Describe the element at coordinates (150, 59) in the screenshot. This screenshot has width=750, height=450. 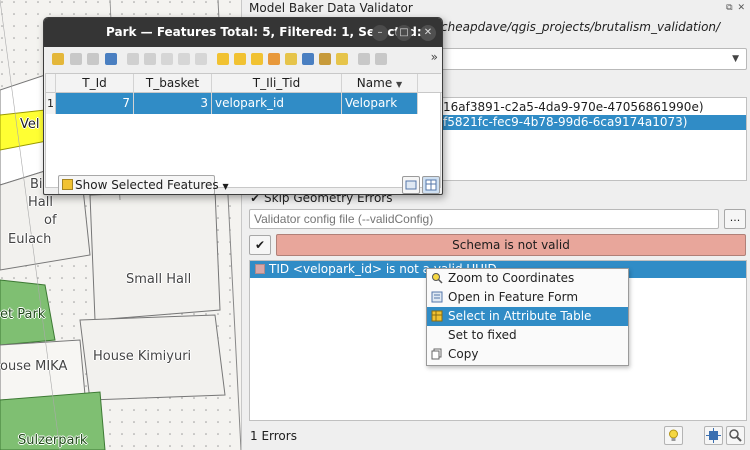
I see `delete-feature-icon` at that location.